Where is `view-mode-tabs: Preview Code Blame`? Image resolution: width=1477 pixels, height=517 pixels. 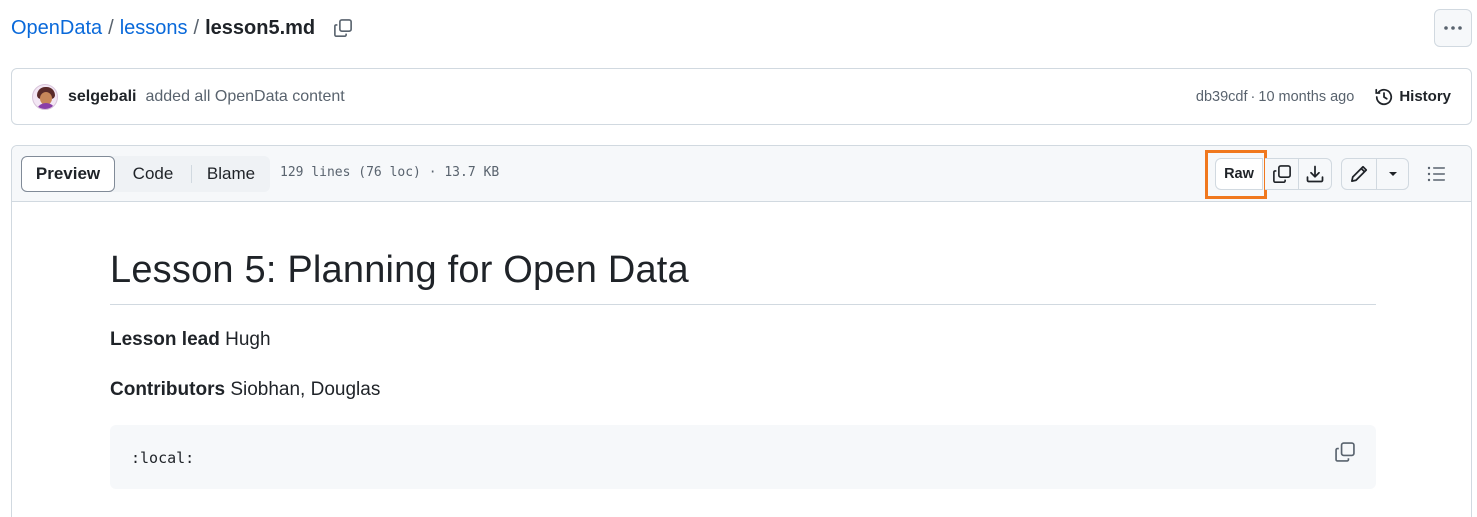 view-mode-tabs: Preview Code Blame is located at coordinates (145, 174).